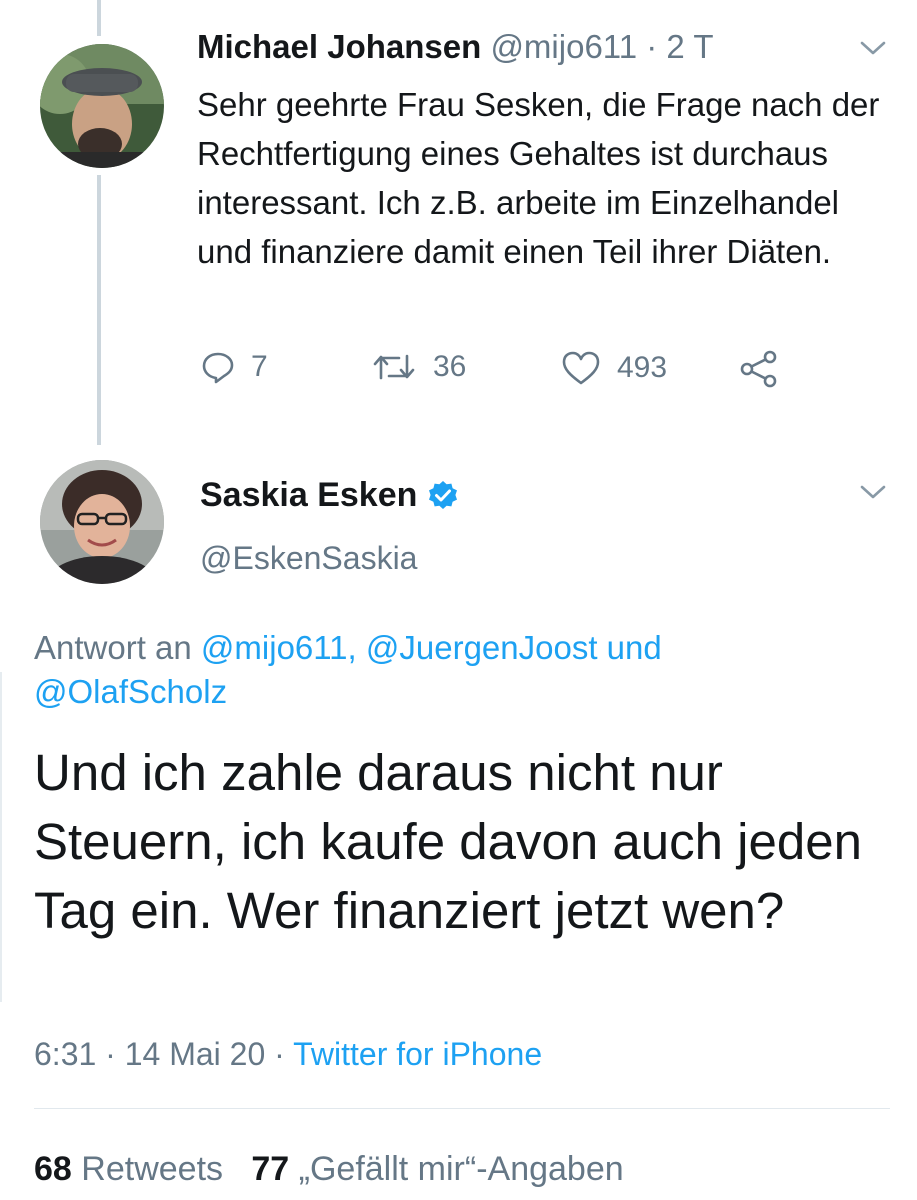  What do you see at coordinates (630, 647) in the screenshot?
I see `reply-conjunction: und` at bounding box center [630, 647].